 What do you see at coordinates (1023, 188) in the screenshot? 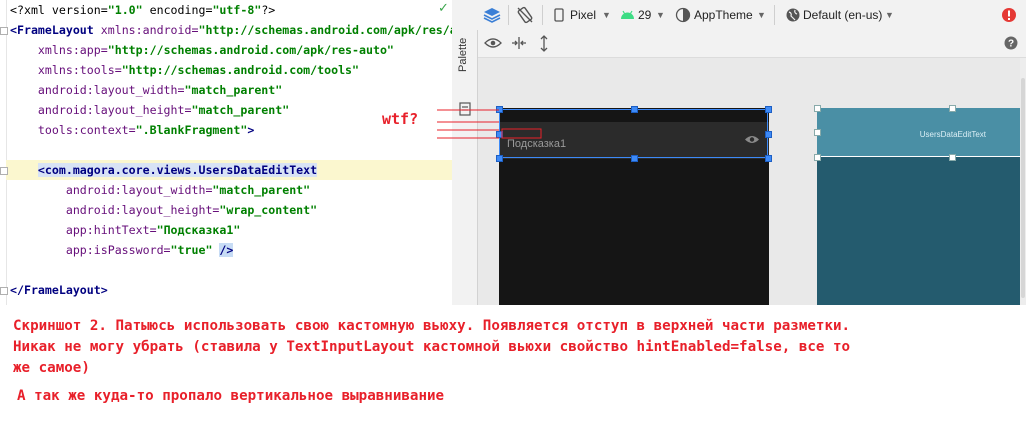
I see `scrollbar-thumb` at bounding box center [1023, 188].